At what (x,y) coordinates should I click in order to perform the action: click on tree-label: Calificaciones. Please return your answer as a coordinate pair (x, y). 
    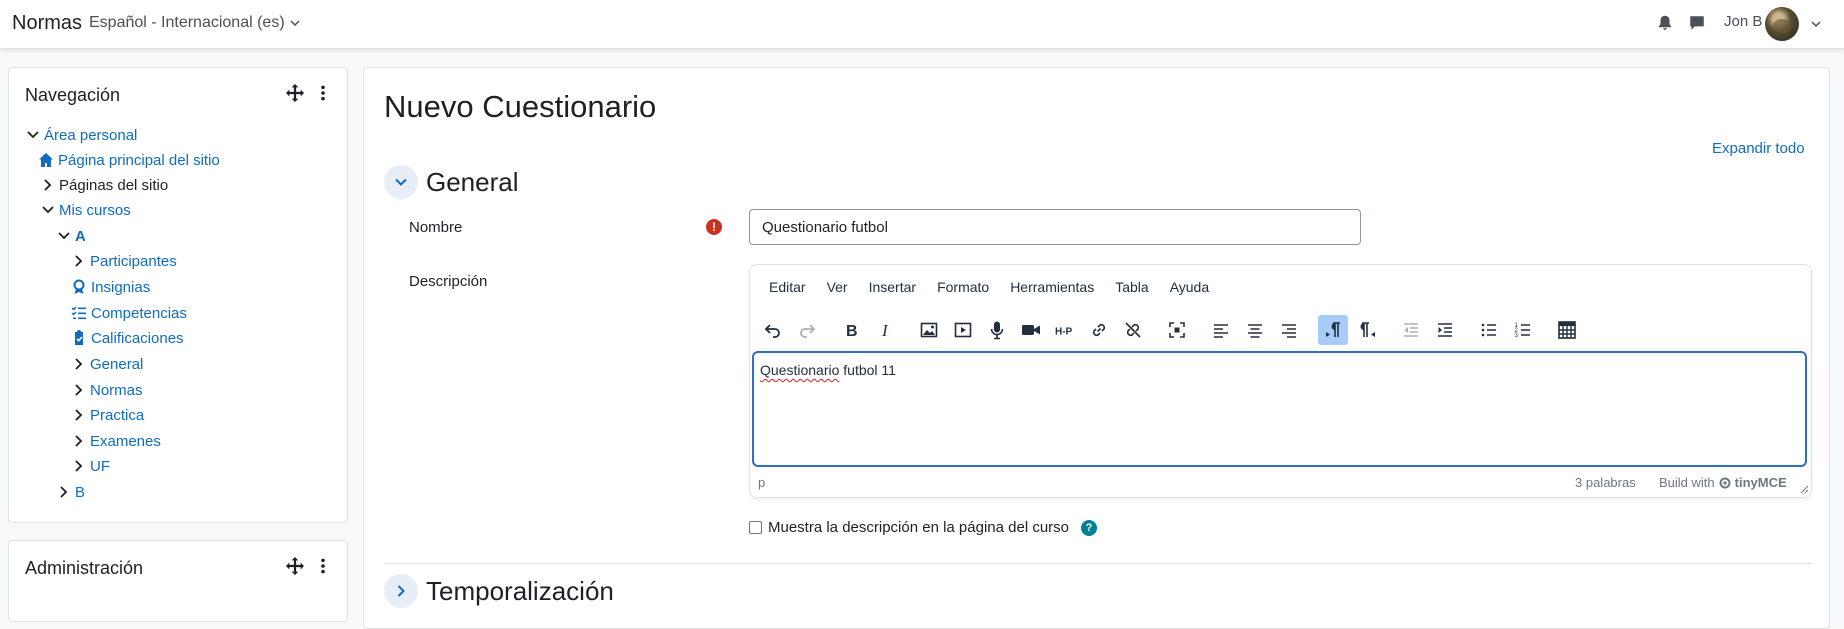
    Looking at the image, I should click on (137, 338).